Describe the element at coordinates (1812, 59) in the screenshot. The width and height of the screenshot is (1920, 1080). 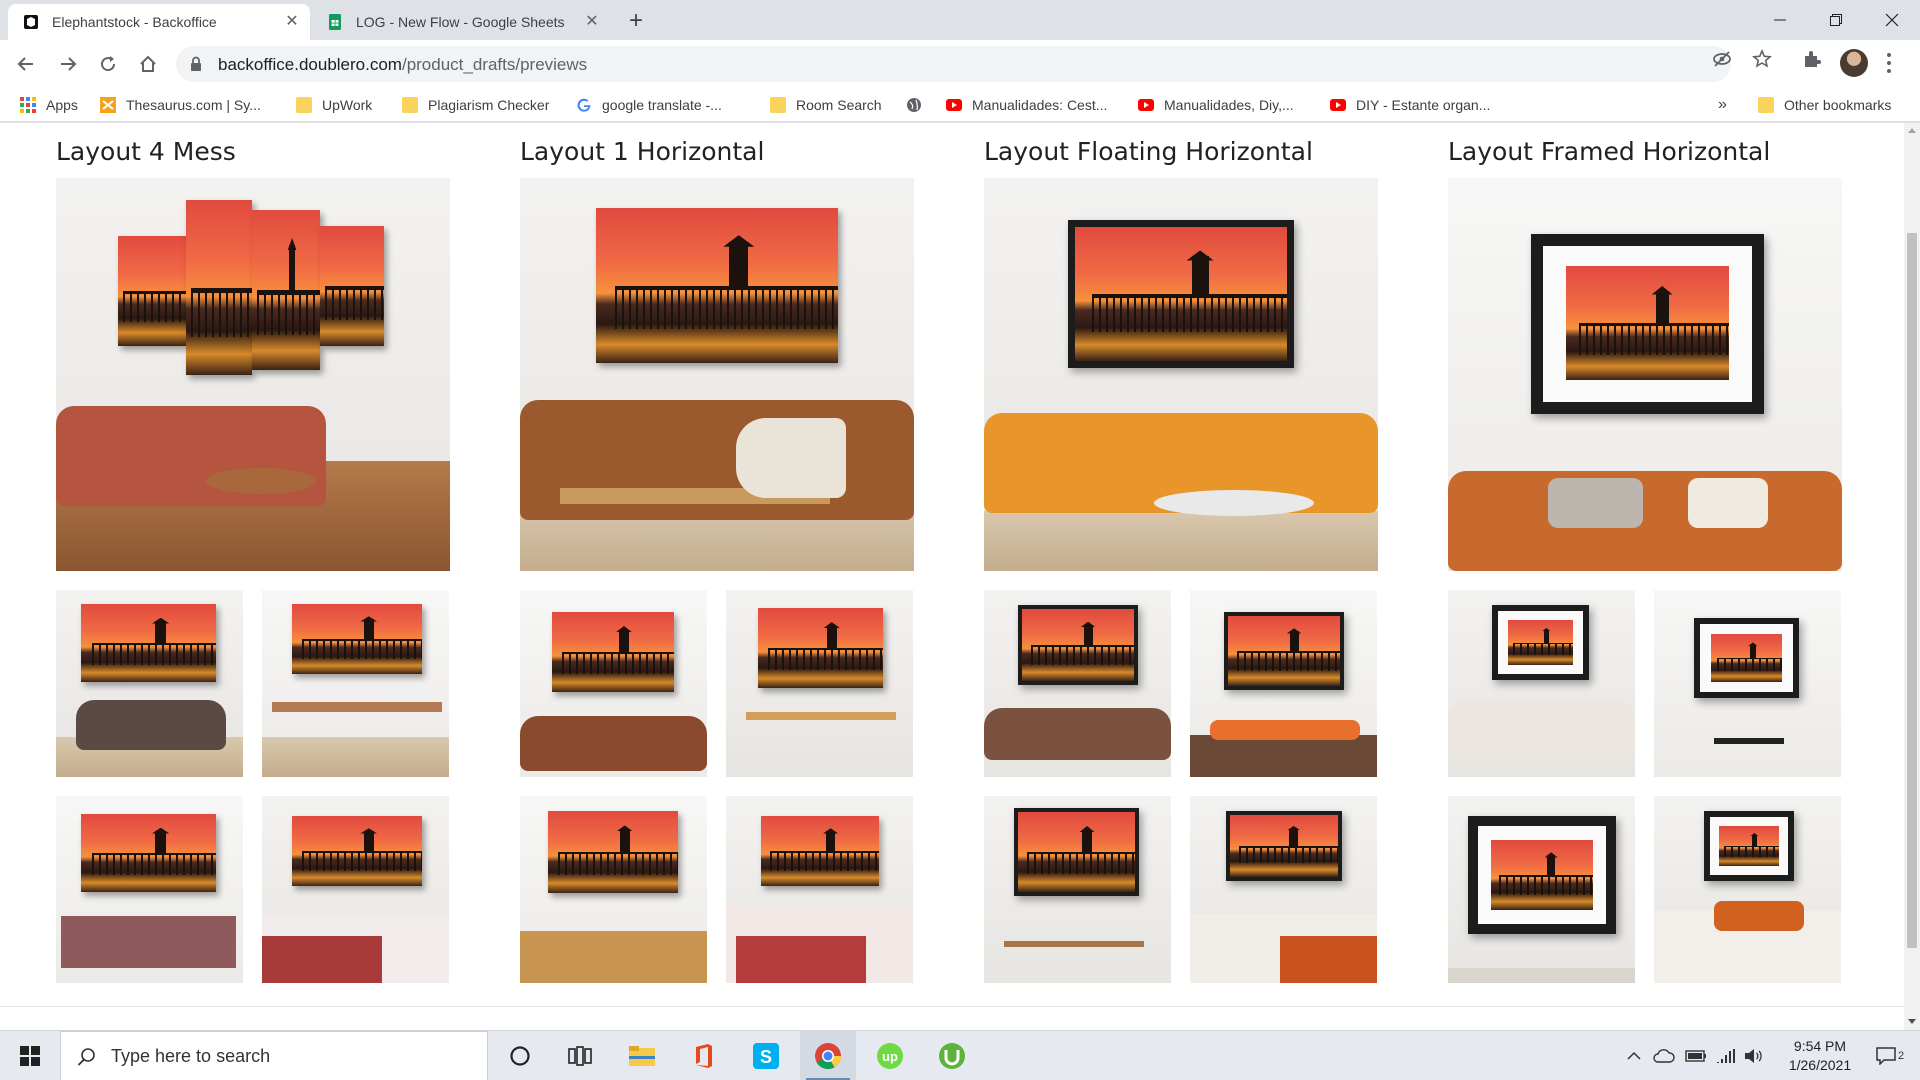
I see `extensions-puzzle-icon` at that location.